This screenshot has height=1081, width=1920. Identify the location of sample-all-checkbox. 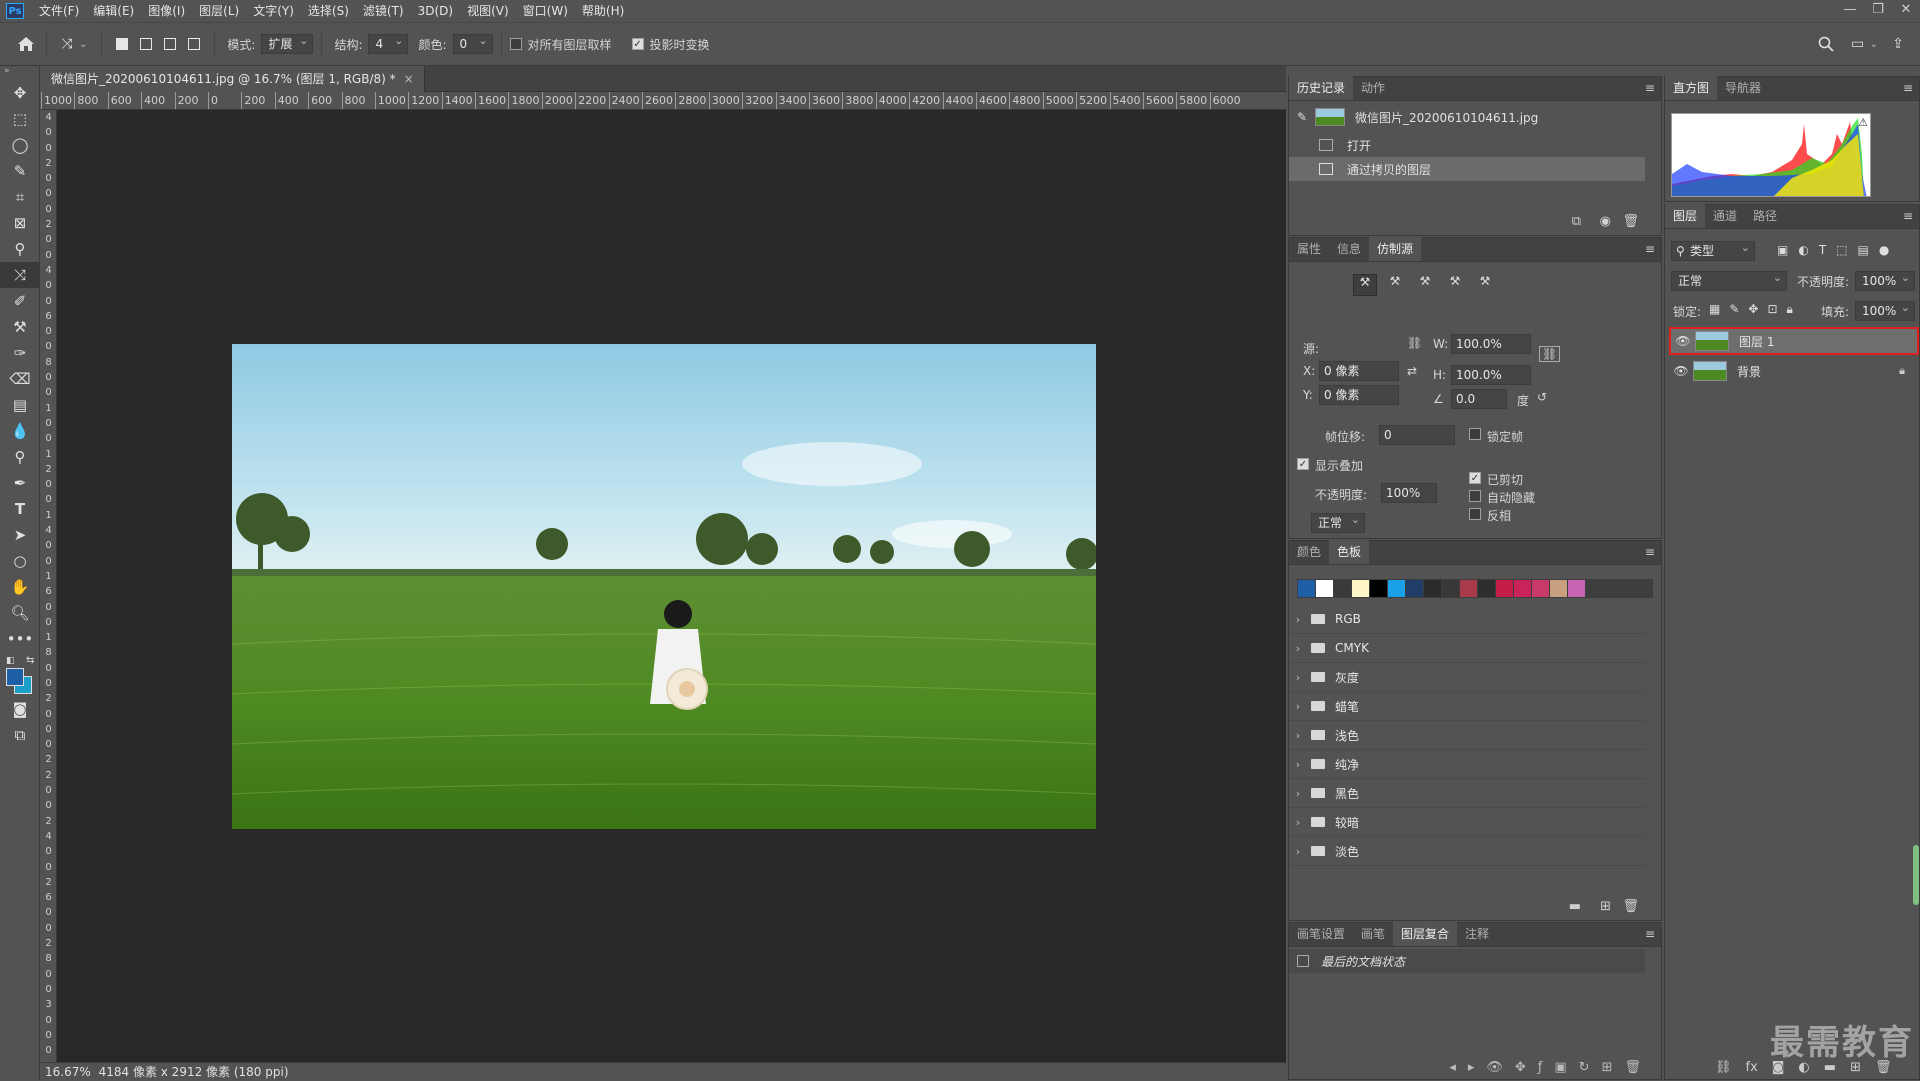
(516, 44).